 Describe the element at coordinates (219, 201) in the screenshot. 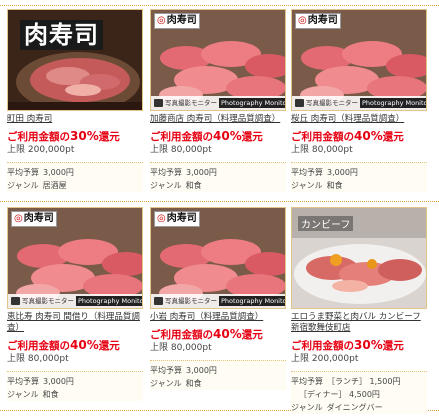

I see `row-divider-middle` at that location.